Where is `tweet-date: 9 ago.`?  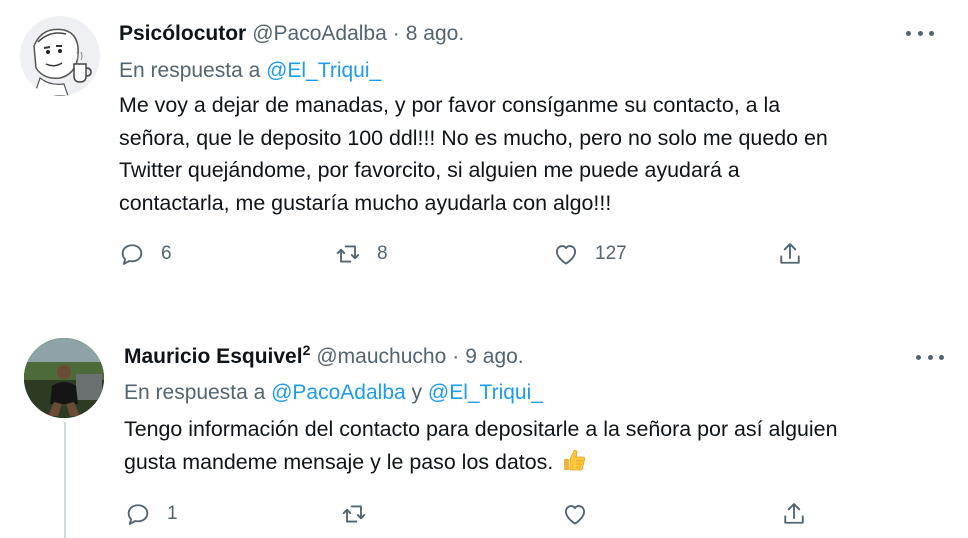 tweet-date: 9 ago. is located at coordinates (494, 356).